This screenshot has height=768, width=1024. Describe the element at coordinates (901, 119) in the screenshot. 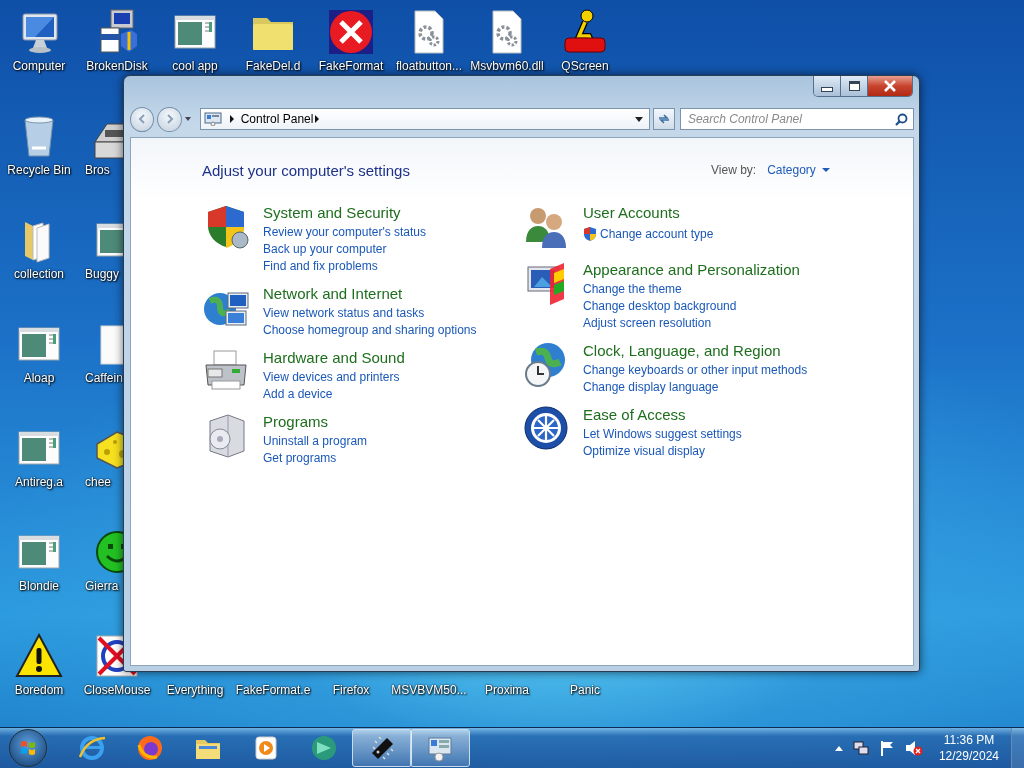

I see `search-icon` at that location.